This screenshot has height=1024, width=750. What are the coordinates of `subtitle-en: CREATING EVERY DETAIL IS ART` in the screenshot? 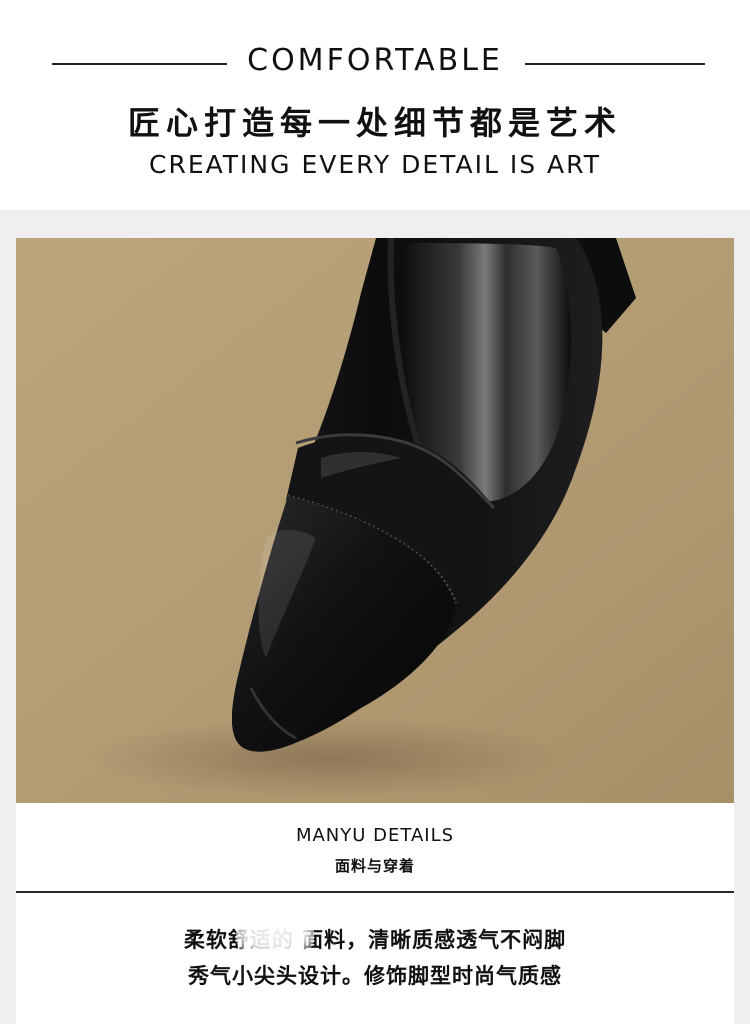 It's located at (375, 164).